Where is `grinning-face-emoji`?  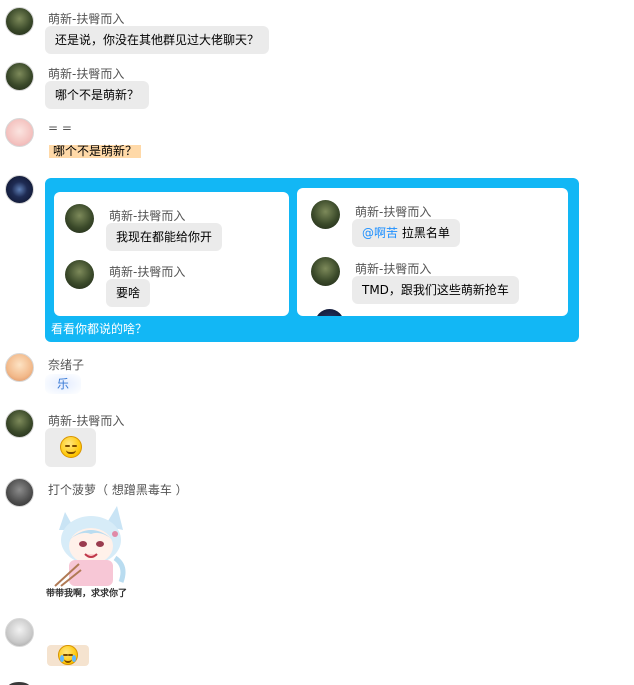 grinning-face-emoji is located at coordinates (70, 447).